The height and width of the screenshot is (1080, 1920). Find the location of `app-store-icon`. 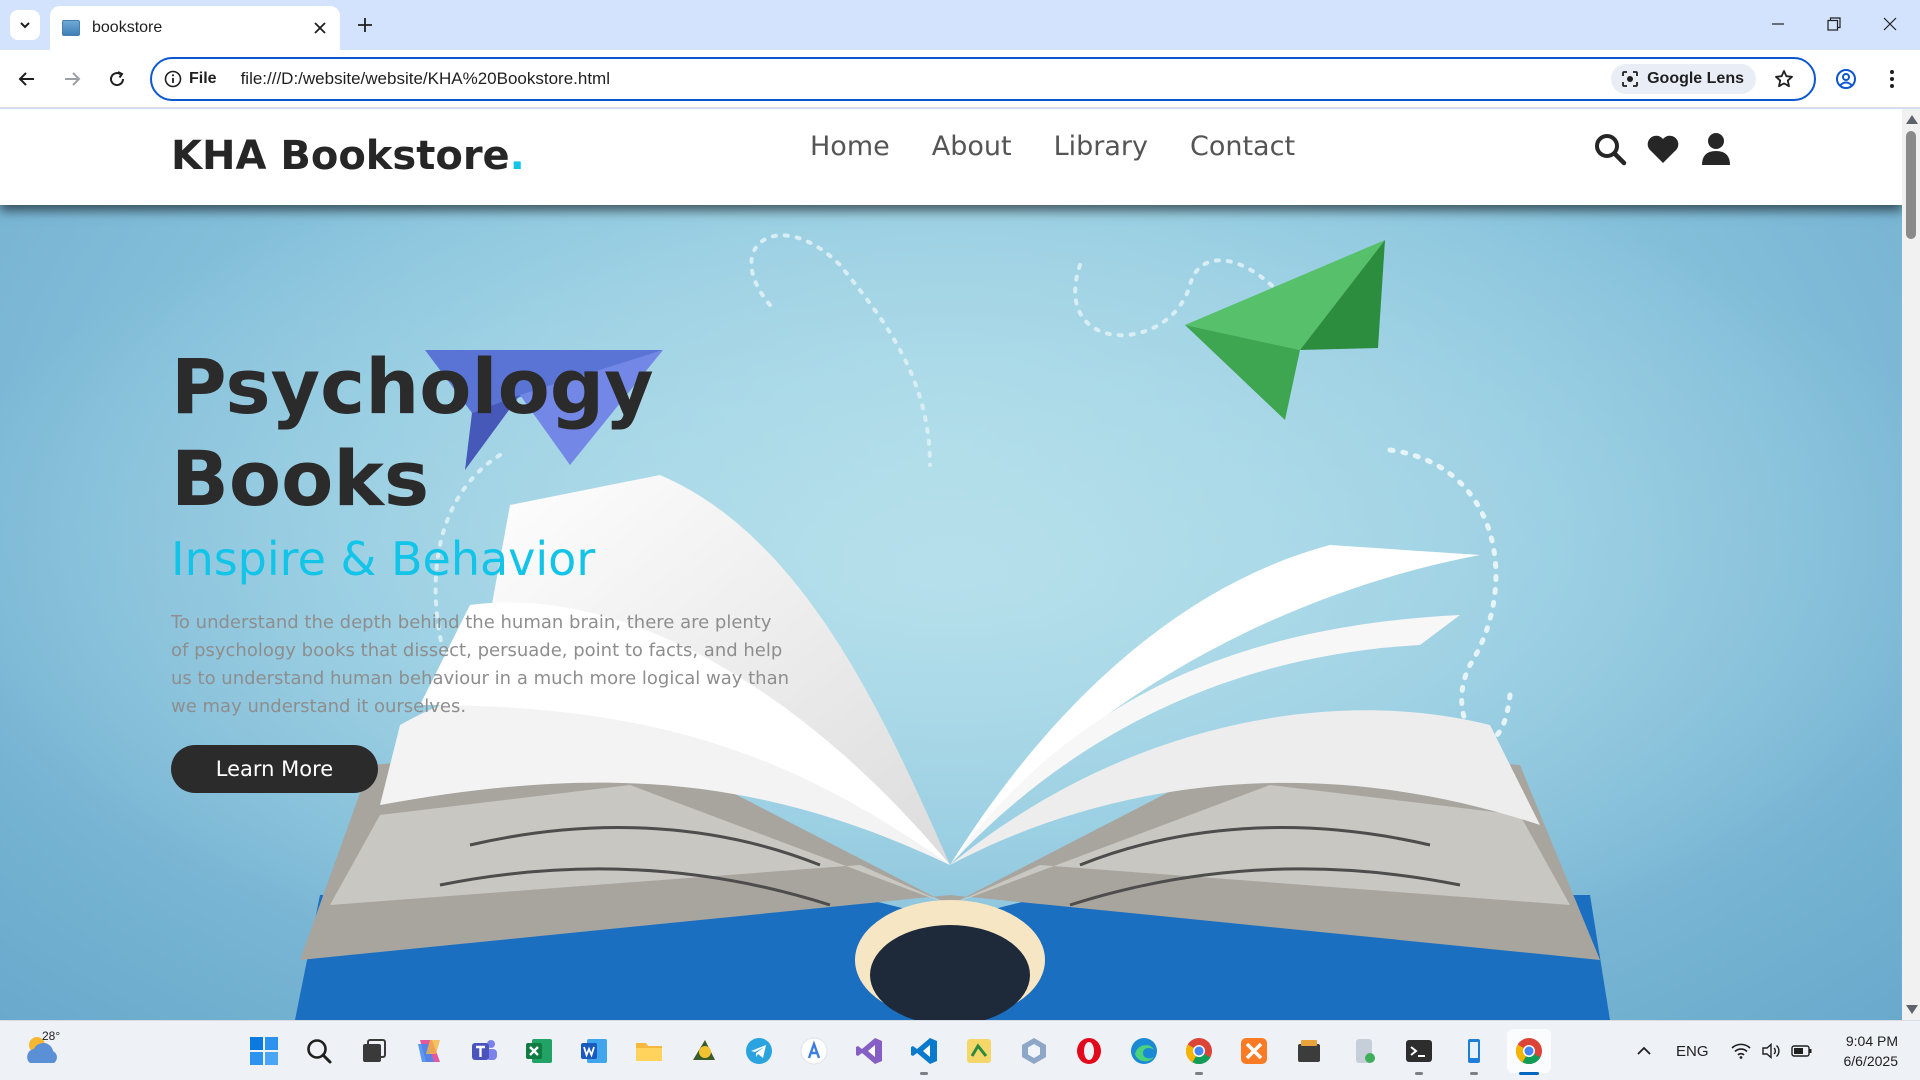

app-store-icon is located at coordinates (814, 1051).